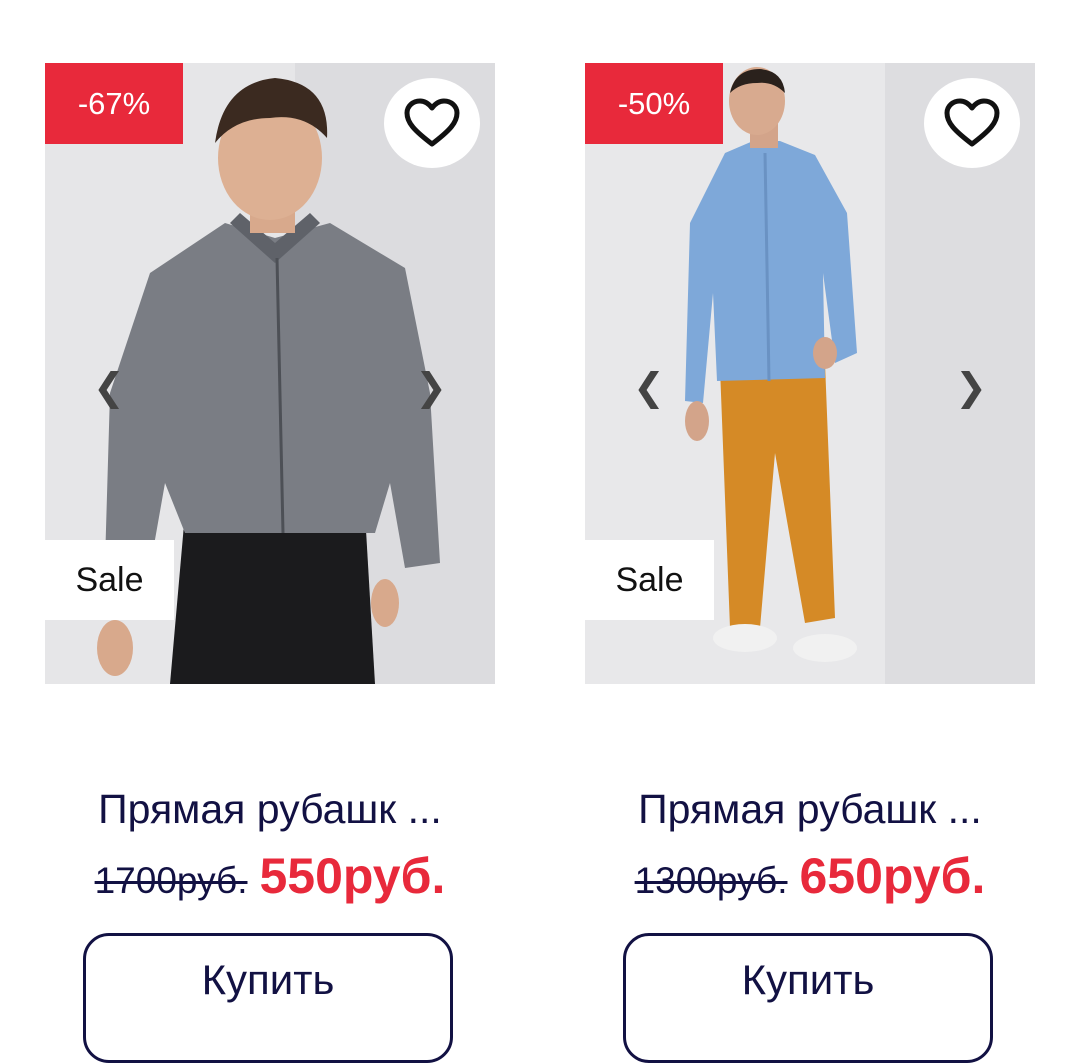 This screenshot has width=1080, height=1063. Describe the element at coordinates (171, 880) in the screenshot. I see `old-price: 1700руб.` at that location.